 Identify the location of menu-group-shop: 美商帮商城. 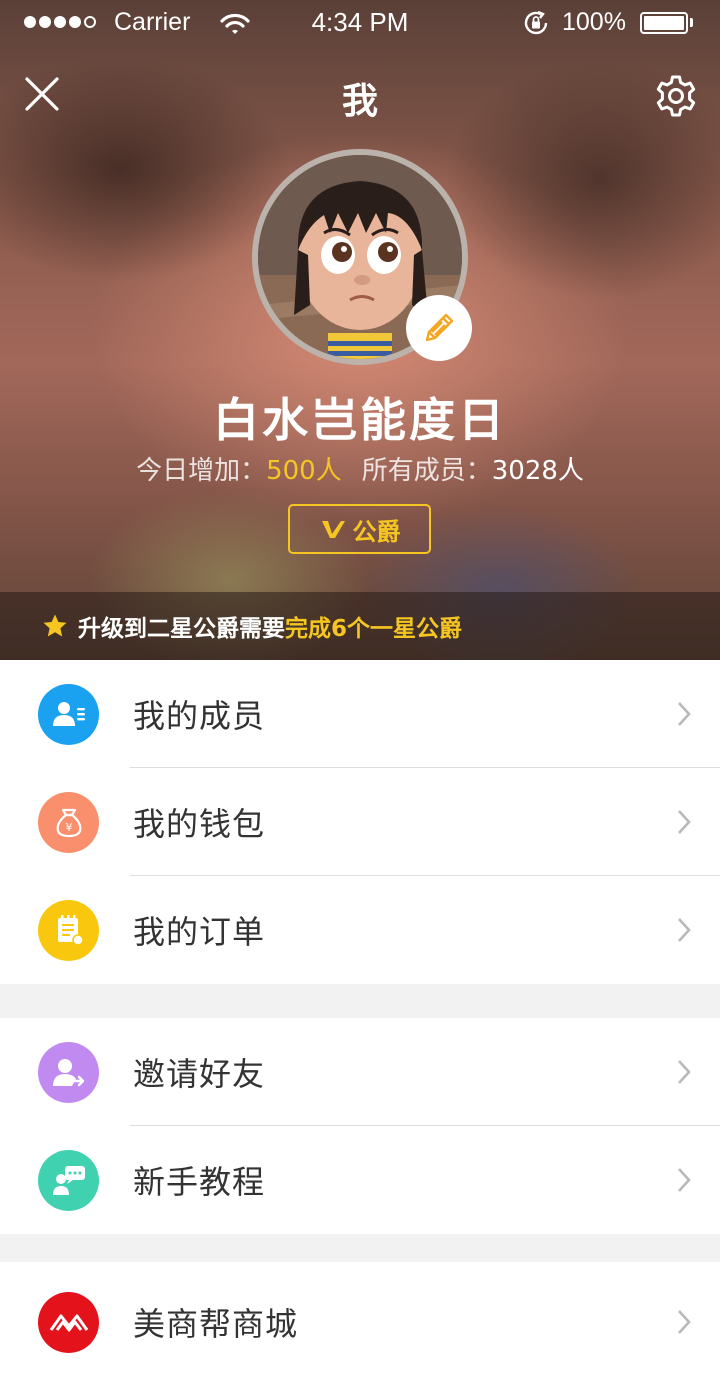
(360, 1320).